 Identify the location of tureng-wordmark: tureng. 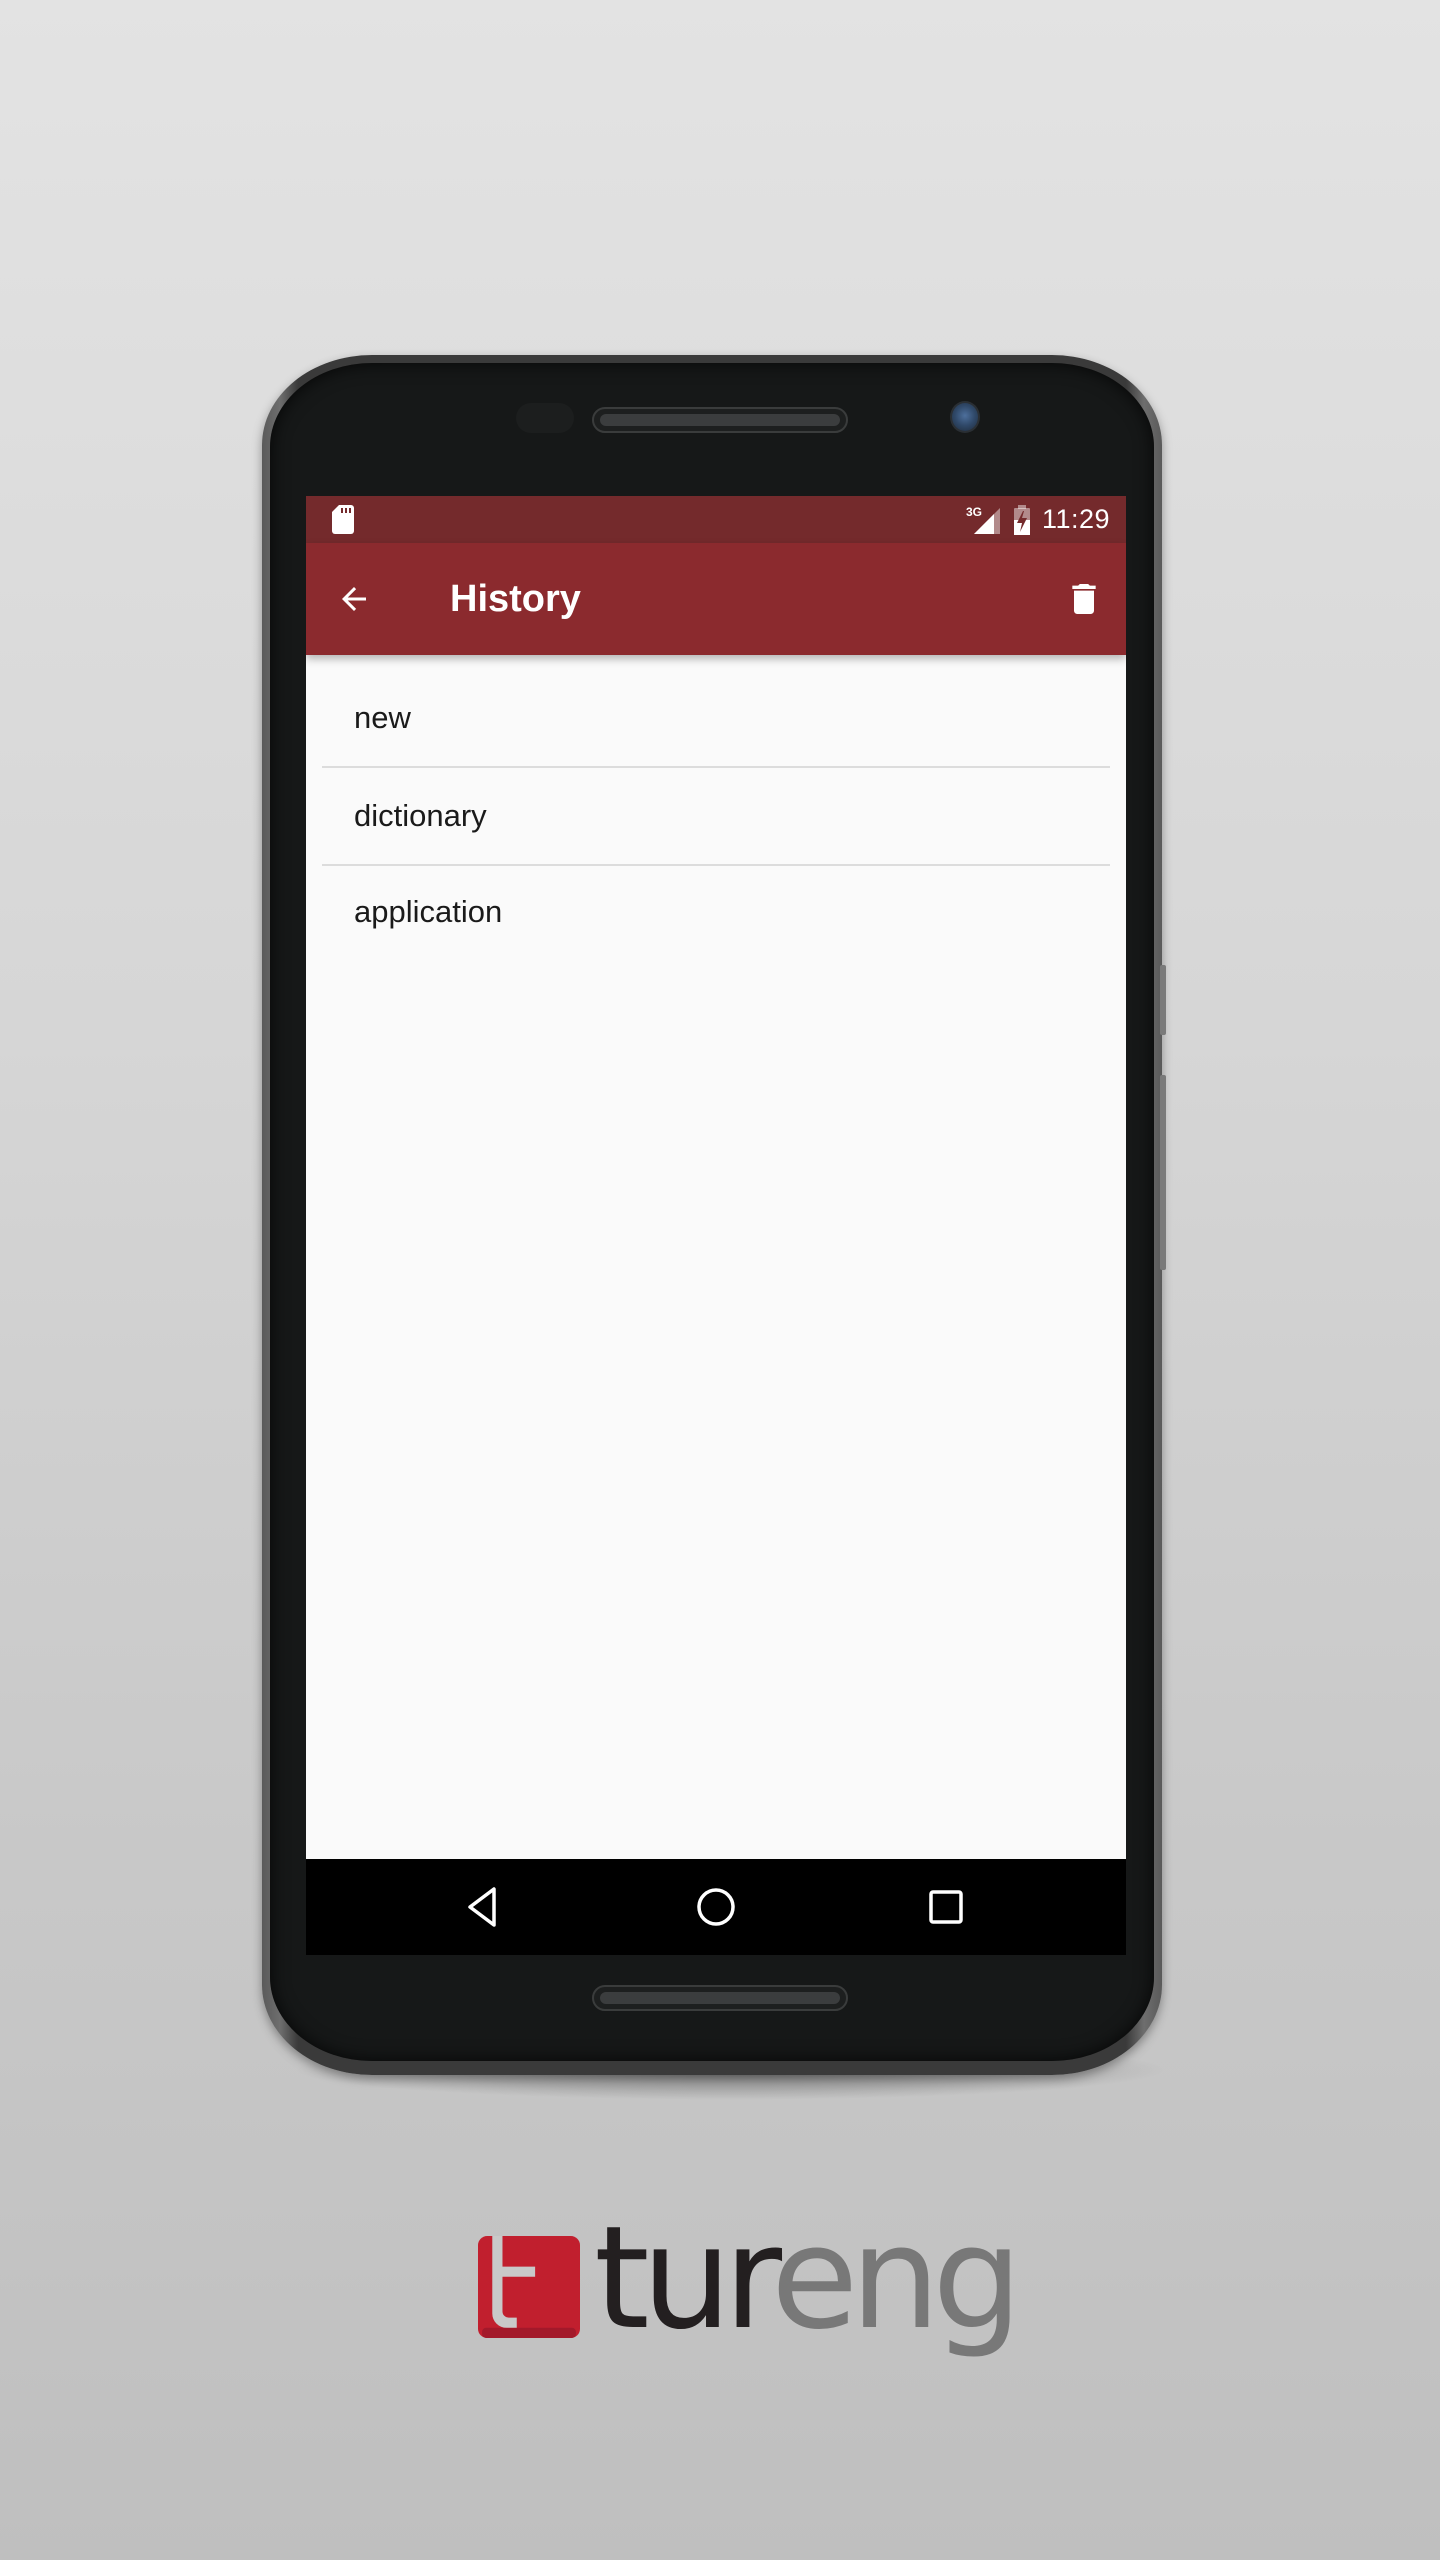
(808, 2279).